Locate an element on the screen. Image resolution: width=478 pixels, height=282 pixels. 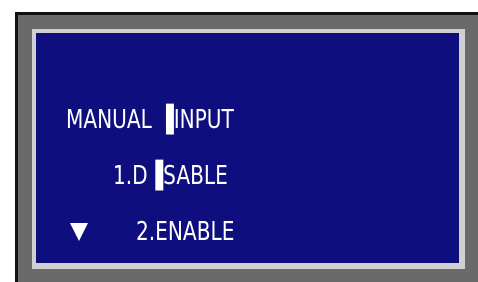
down-triangle-icon is located at coordinates (79, 232).